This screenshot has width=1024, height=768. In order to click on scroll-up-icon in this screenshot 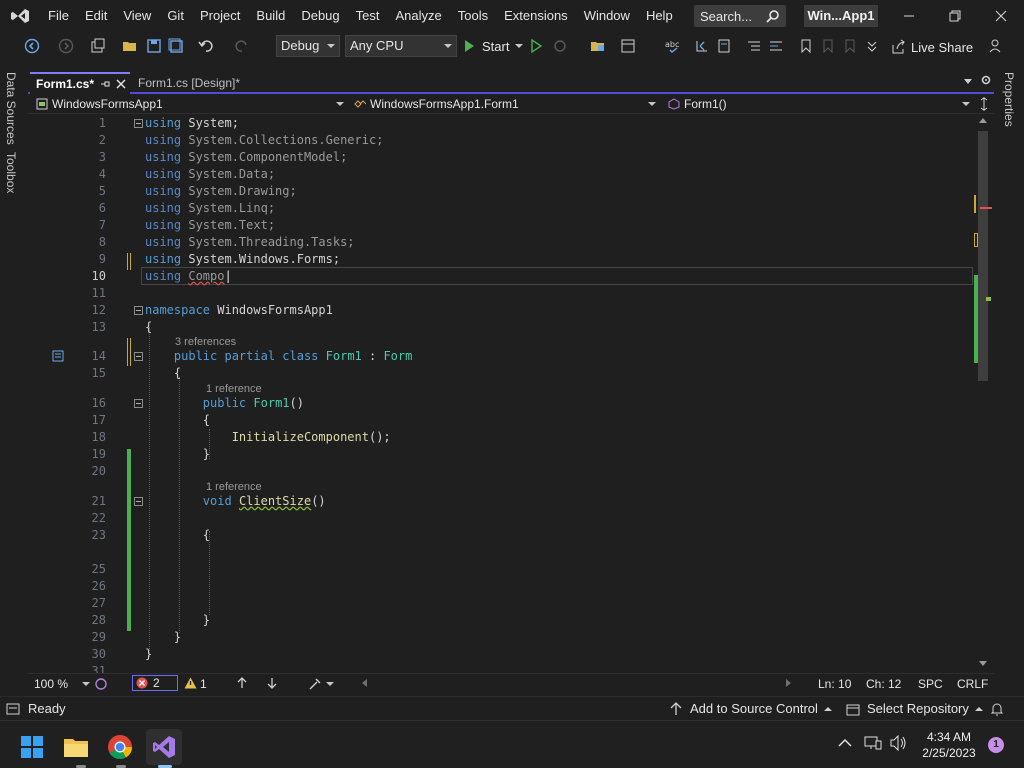, I will do `click(983, 120)`.